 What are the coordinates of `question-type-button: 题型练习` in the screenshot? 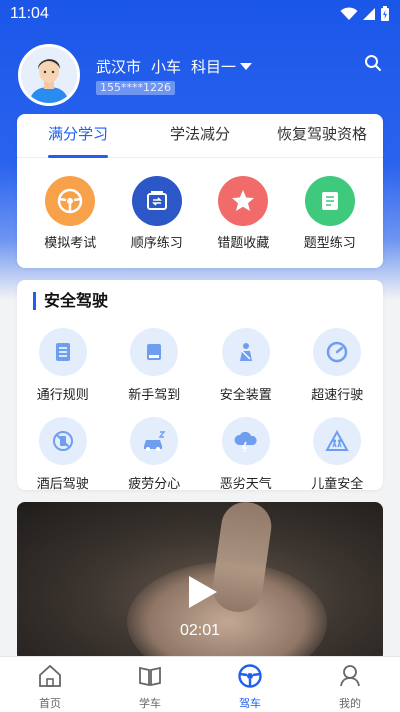 It's located at (330, 213).